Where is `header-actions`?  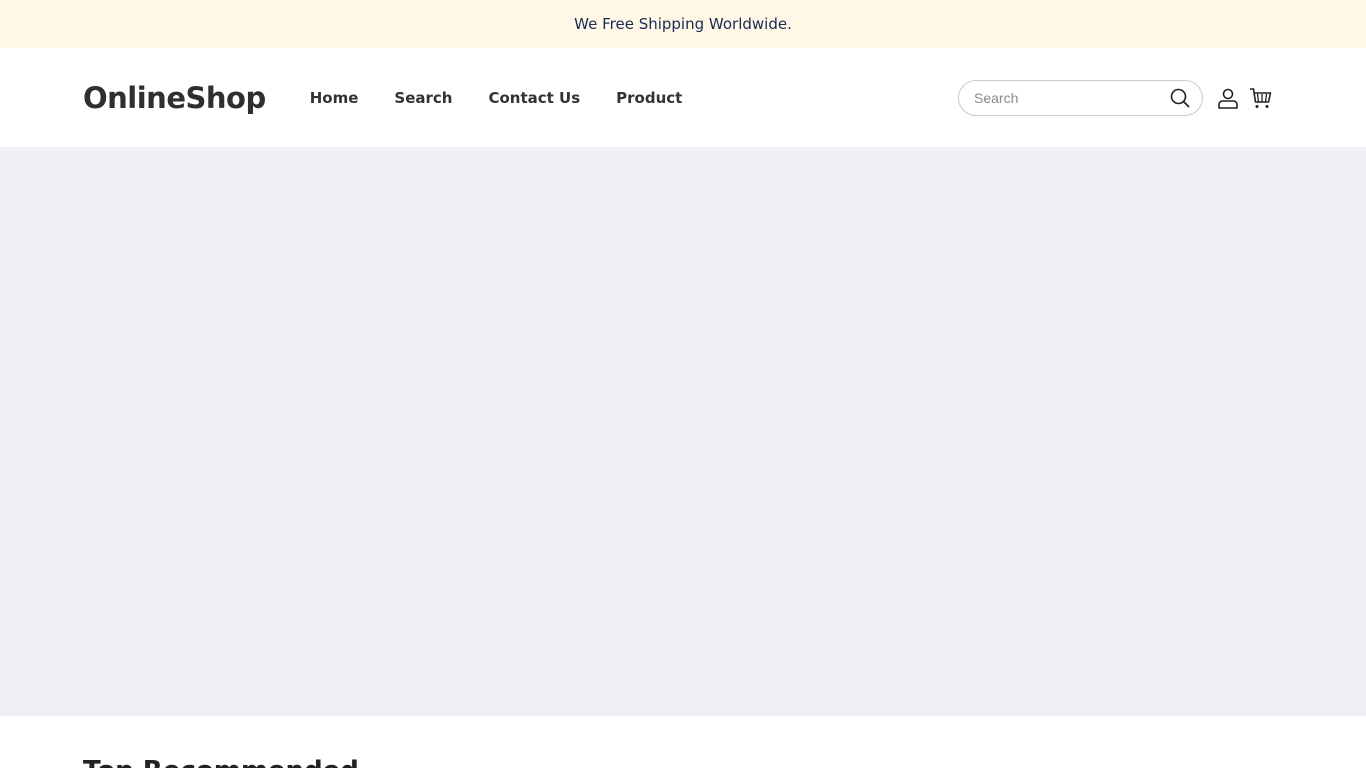
header-actions is located at coordinates (1115, 98).